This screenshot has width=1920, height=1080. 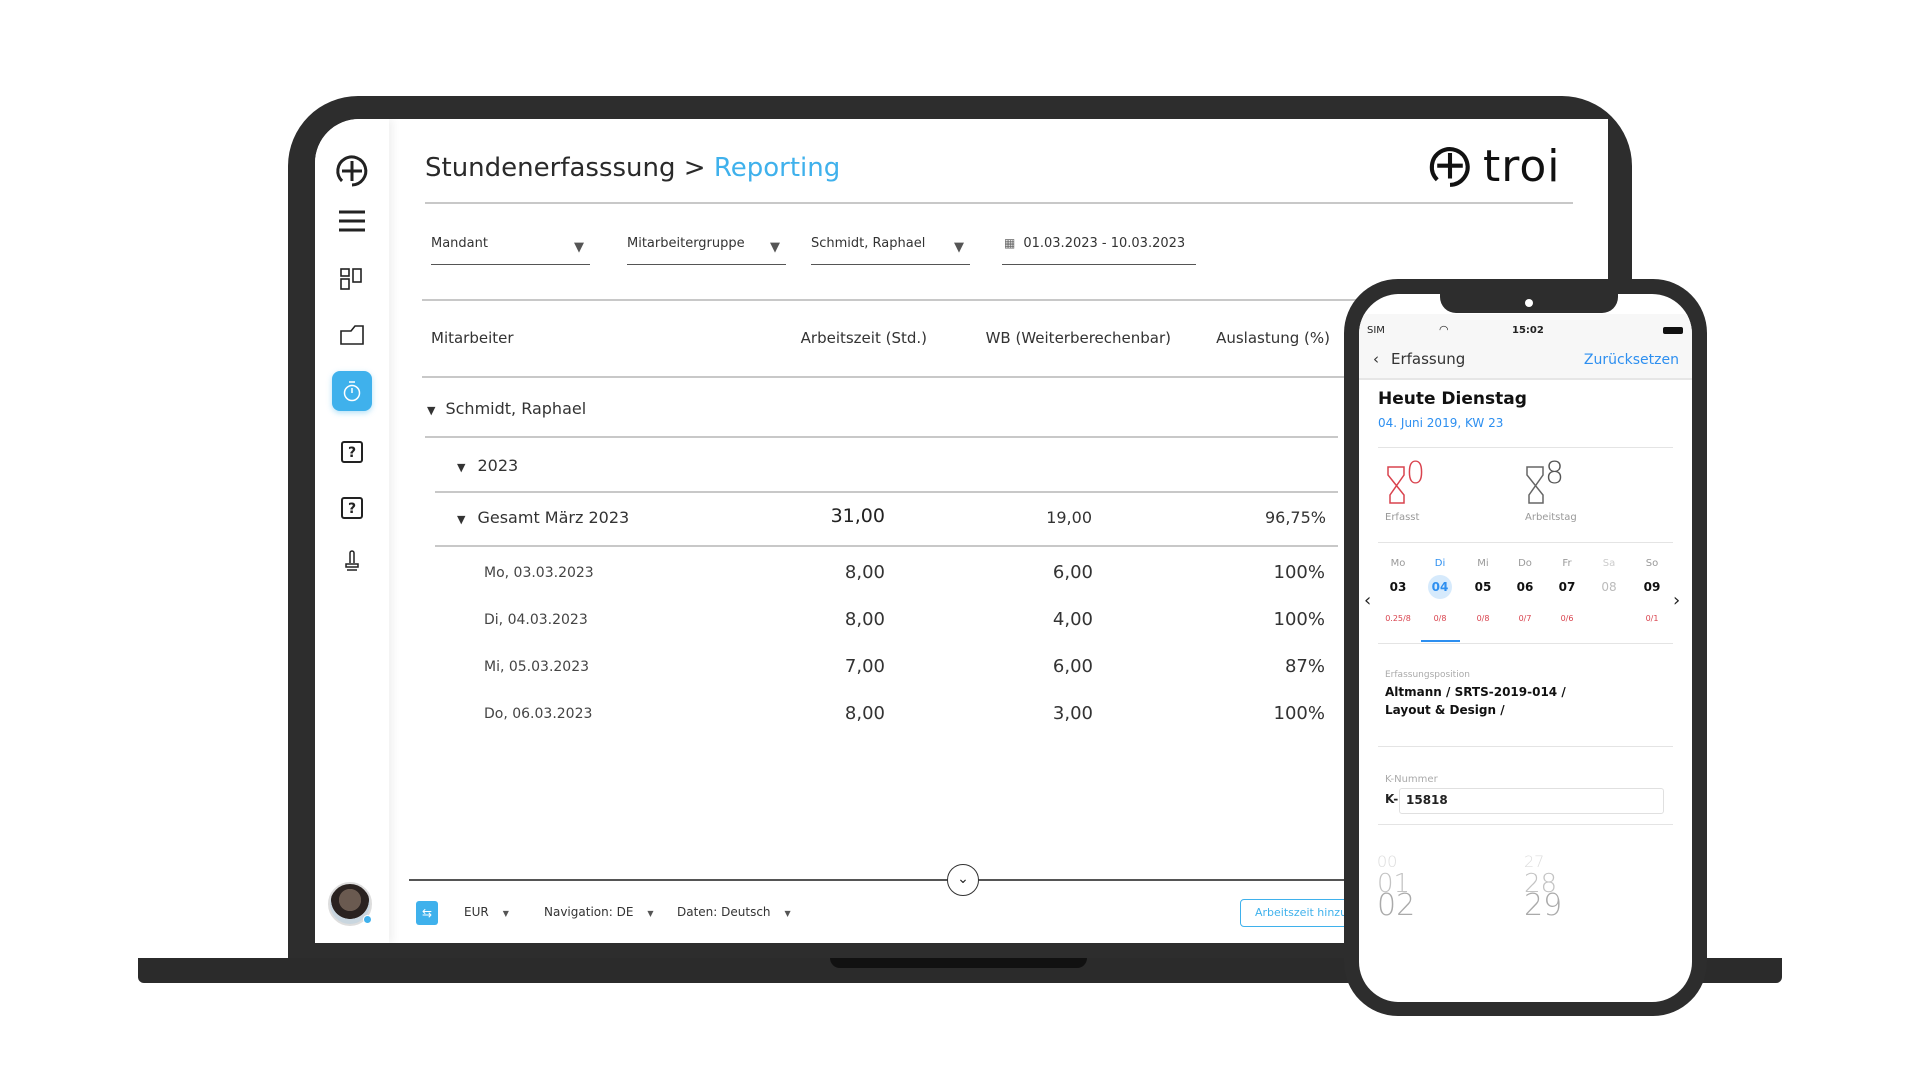 What do you see at coordinates (1567, 563) in the screenshot?
I see `weekday-label: Fr` at bounding box center [1567, 563].